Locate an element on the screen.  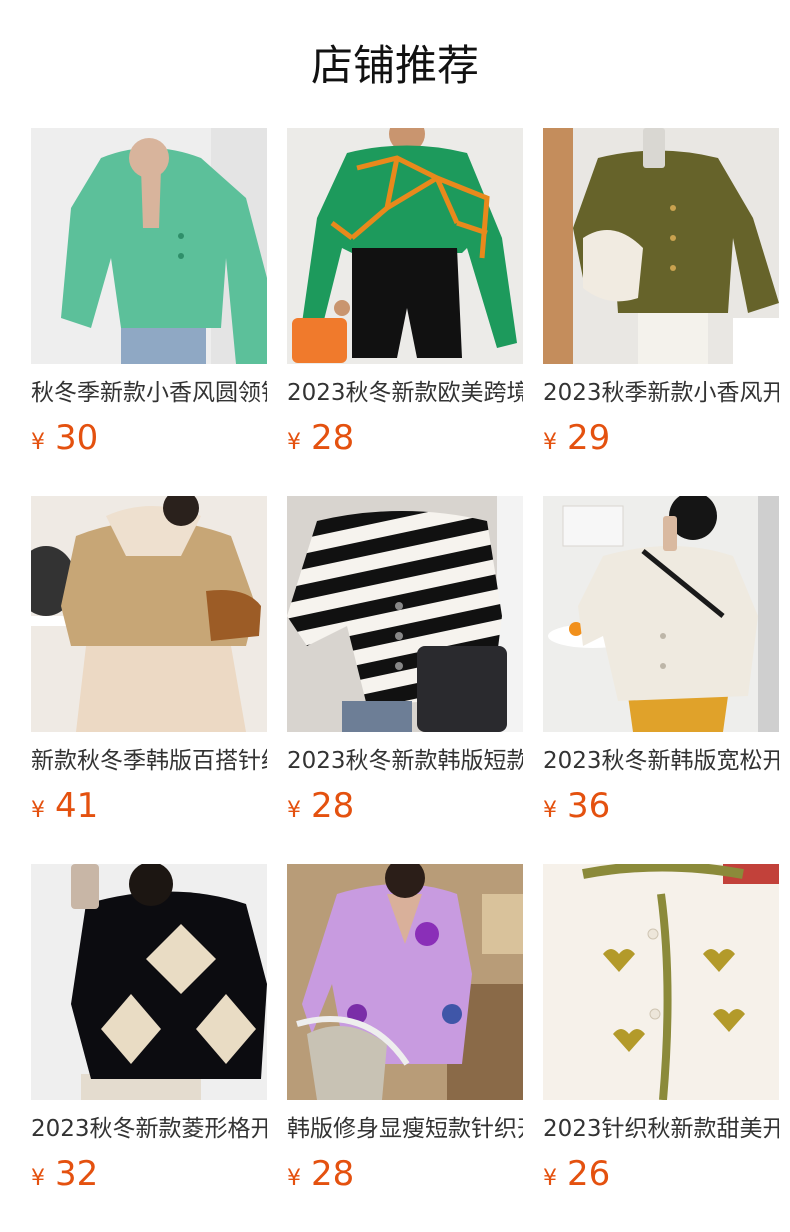
product-card: 2023针织秋新款甜美开衫 ¥ 26 is located at coordinates (661, 1048).